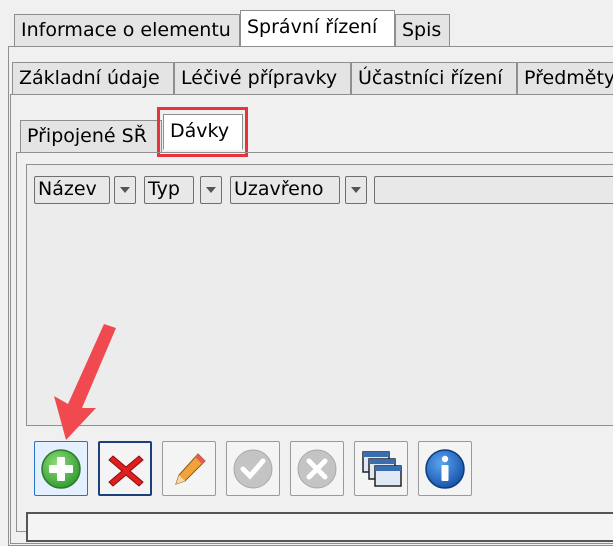  I want to click on column-filter-uzavreno-button, so click(356, 190).